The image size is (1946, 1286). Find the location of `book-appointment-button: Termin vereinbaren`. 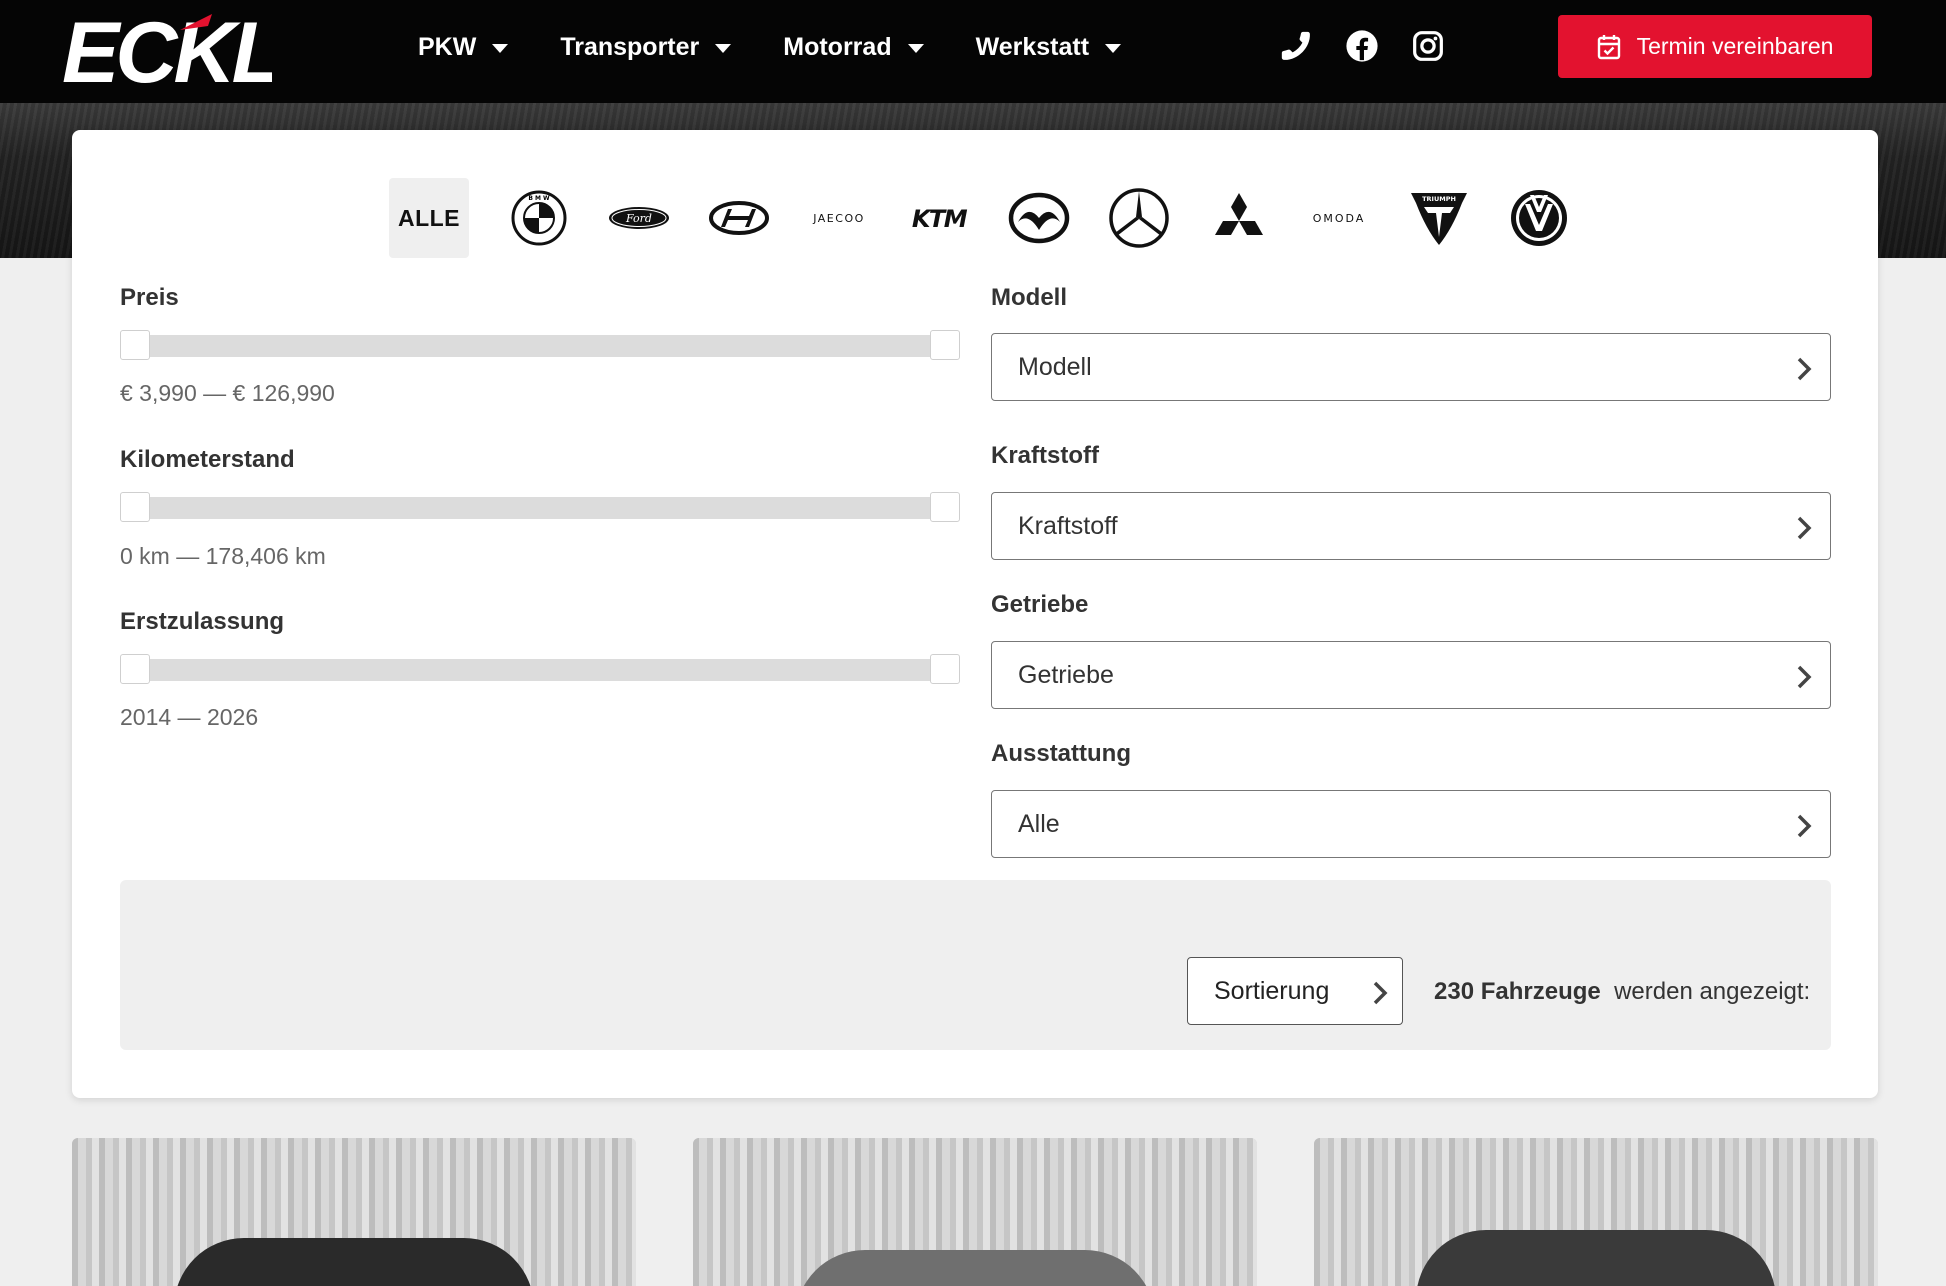

book-appointment-button: Termin vereinbaren is located at coordinates (1715, 46).